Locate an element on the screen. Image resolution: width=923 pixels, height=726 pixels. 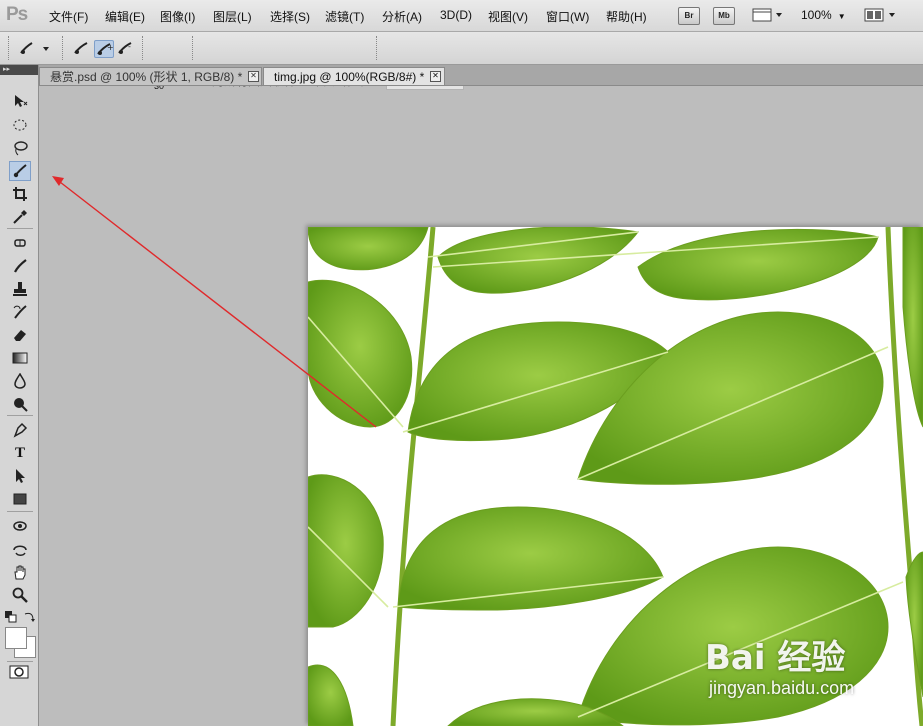
bridge-button: Br is located at coordinates (689, 16).